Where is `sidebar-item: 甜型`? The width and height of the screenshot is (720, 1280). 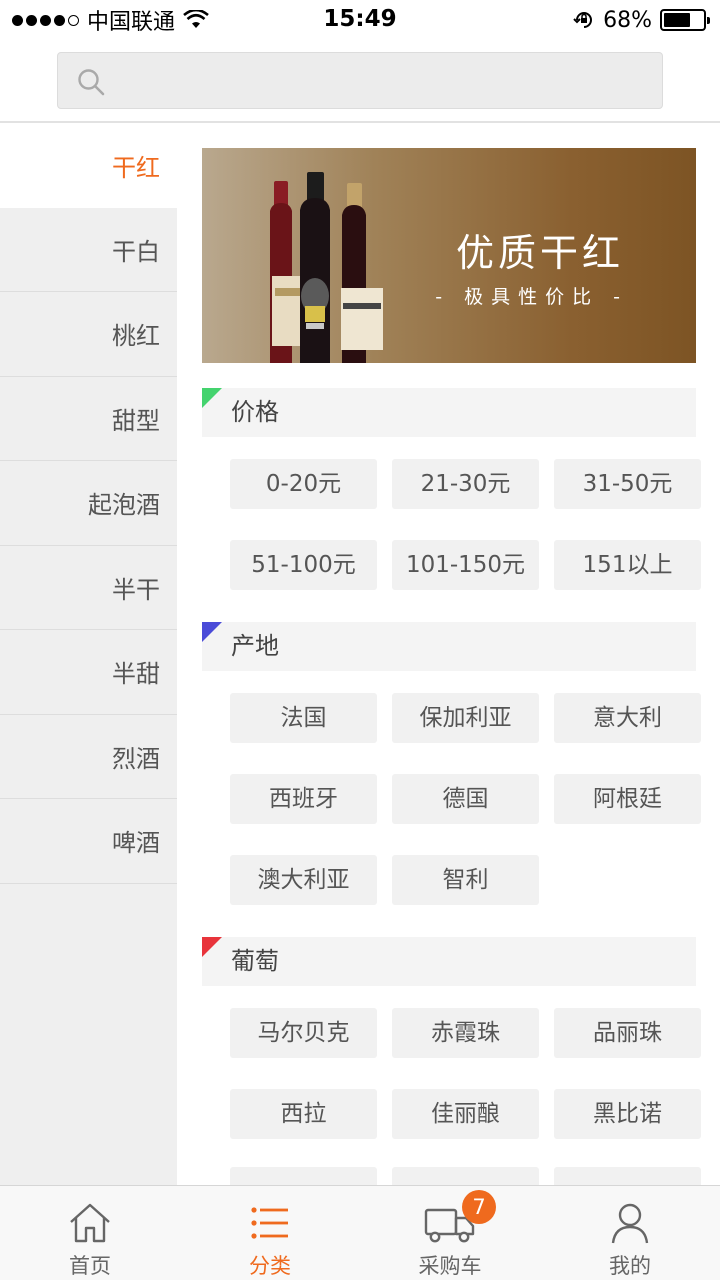 sidebar-item: 甜型 is located at coordinates (88, 419).